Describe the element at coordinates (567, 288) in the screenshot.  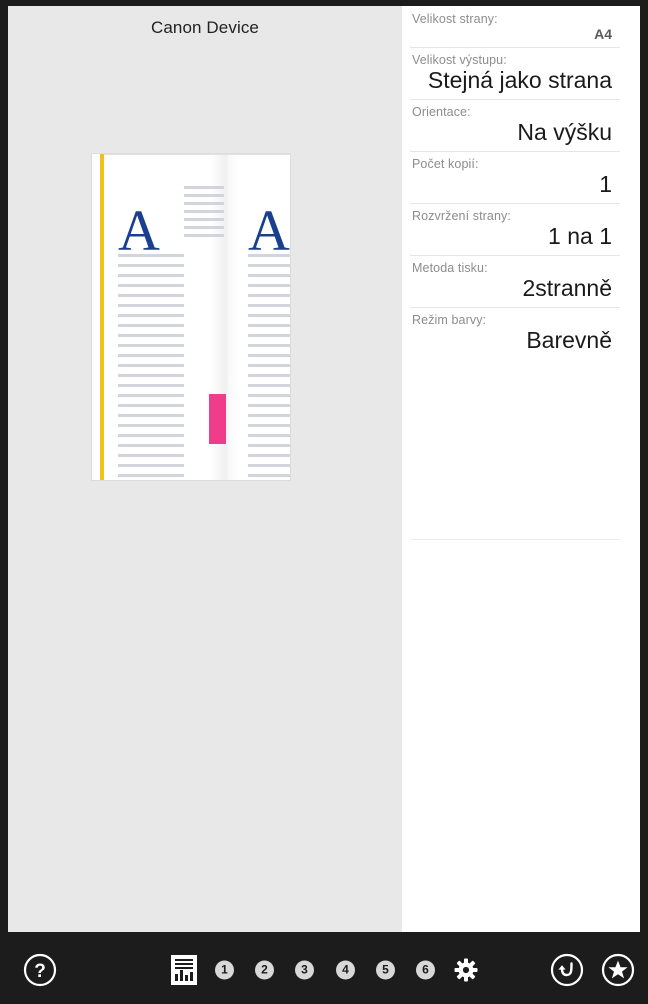
I see `setting-value: 2stranně` at that location.